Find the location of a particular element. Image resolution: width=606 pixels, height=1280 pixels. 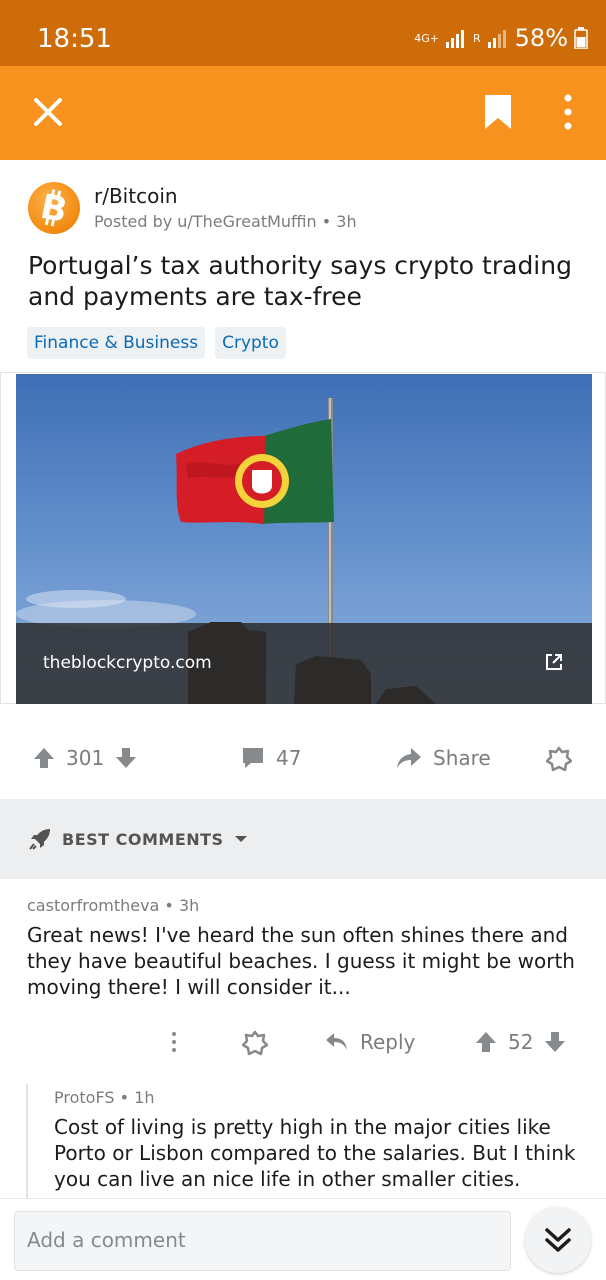

save-button is located at coordinates (498, 112).